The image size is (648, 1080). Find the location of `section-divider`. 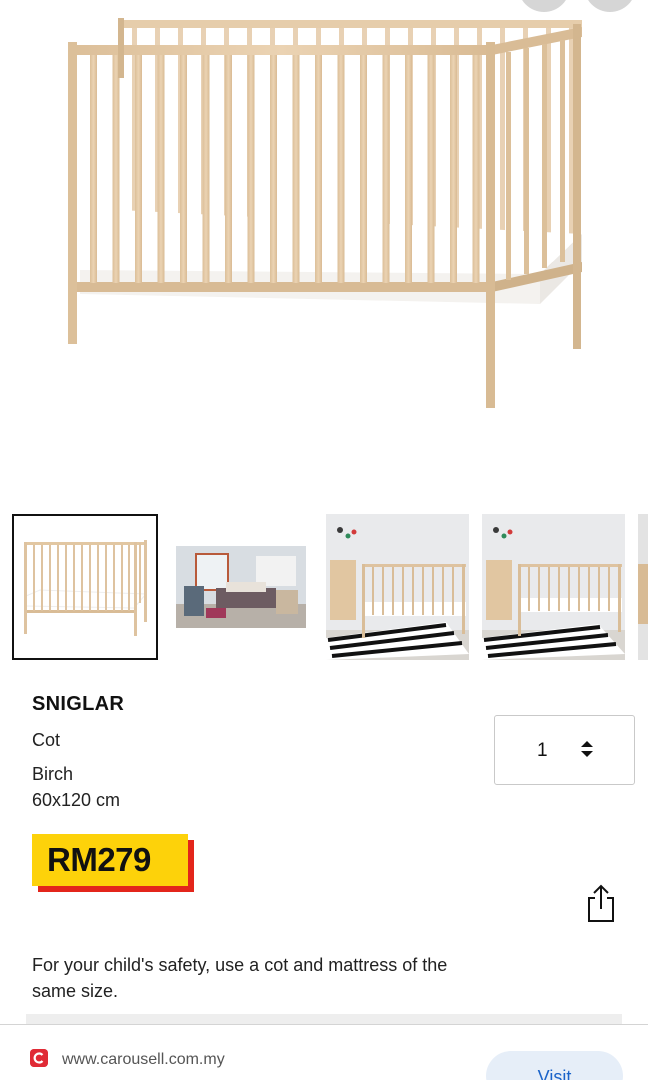

section-divider is located at coordinates (324, 1019).